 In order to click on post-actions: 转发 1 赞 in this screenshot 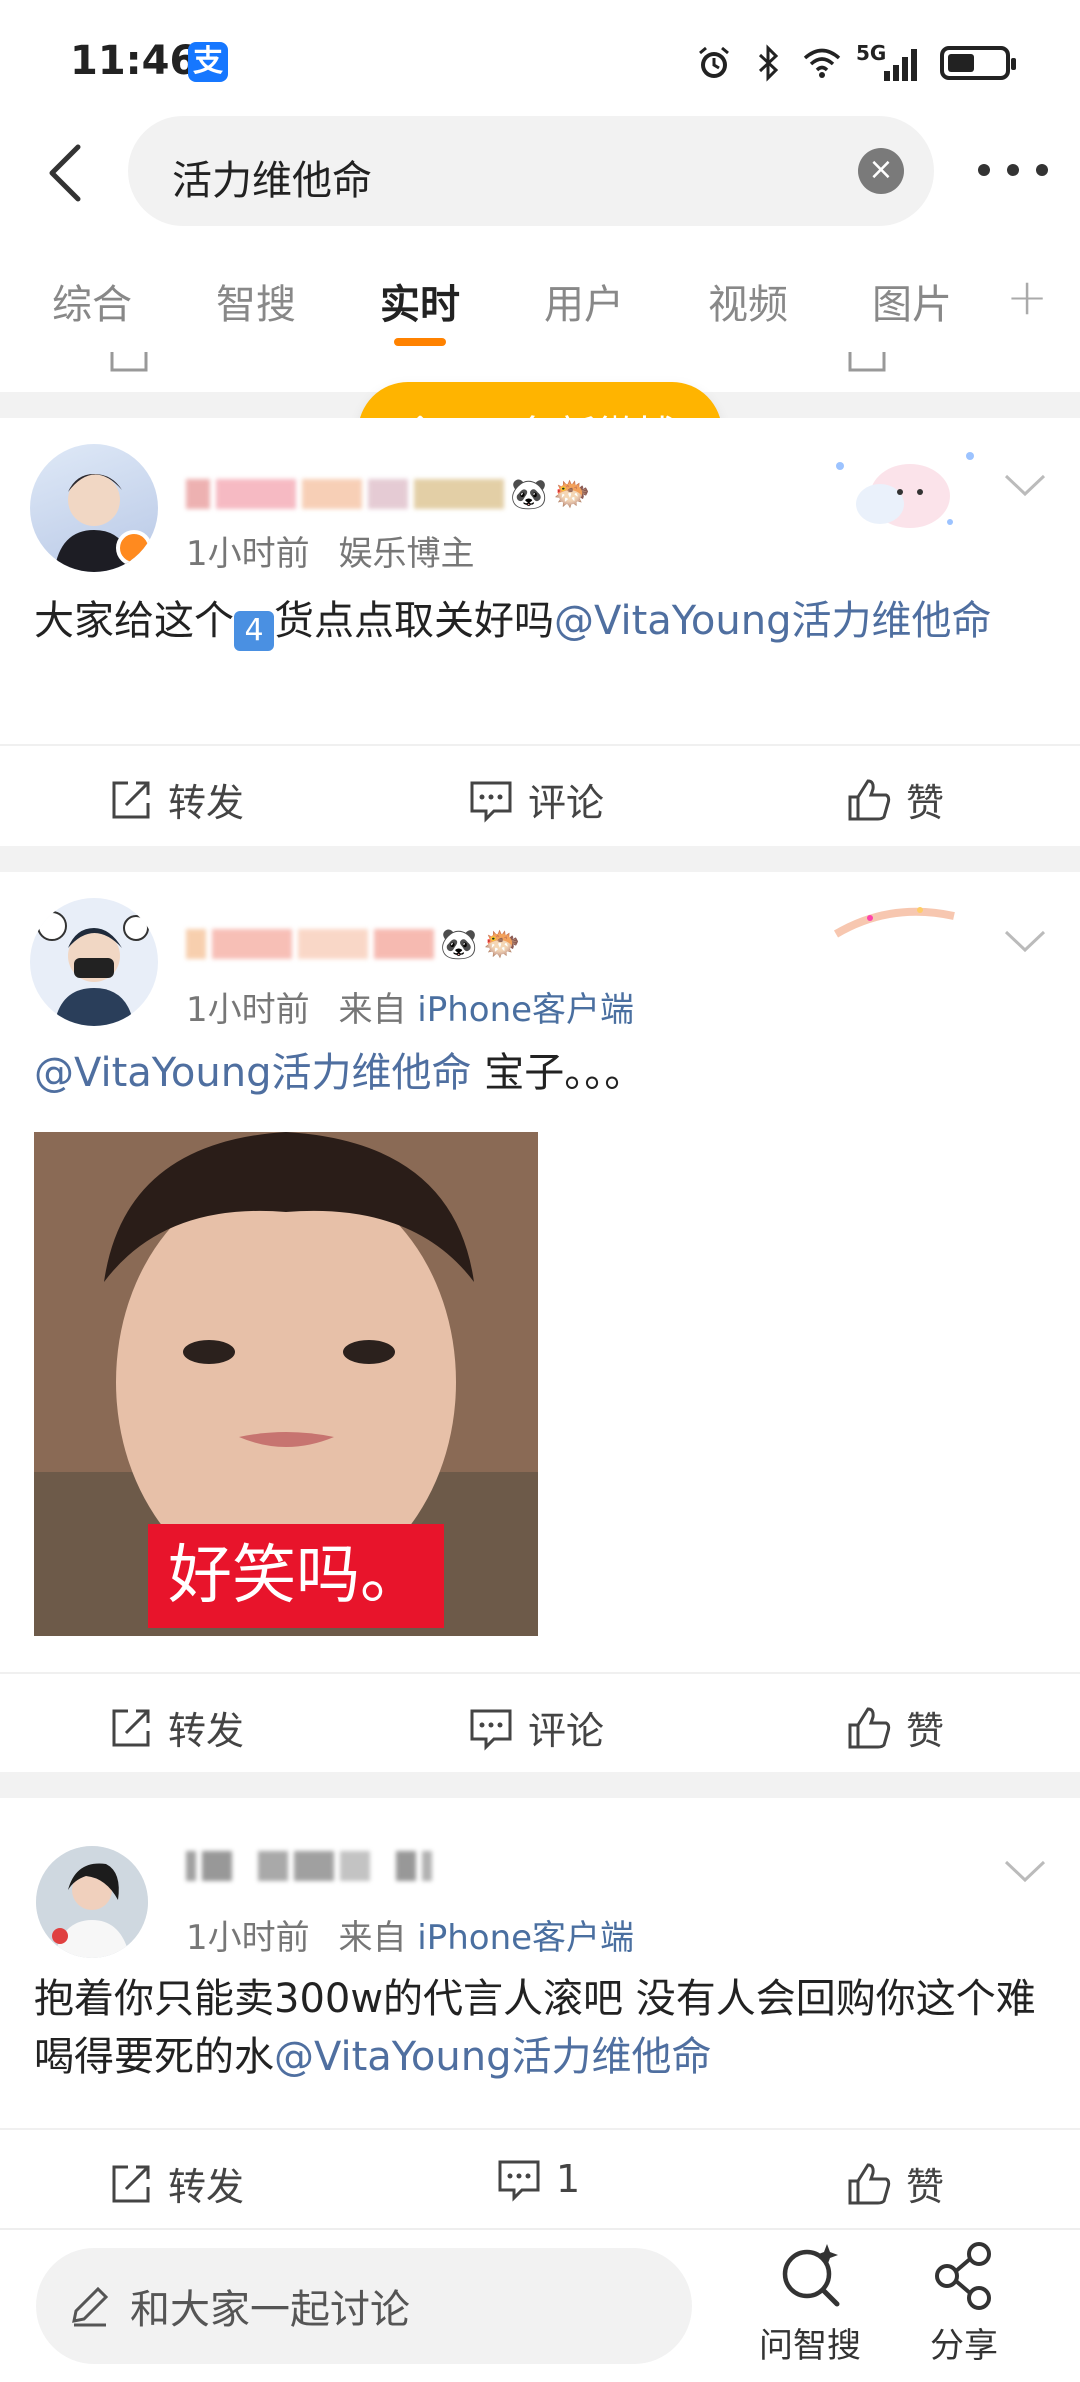, I will do `click(540, 2178)`.